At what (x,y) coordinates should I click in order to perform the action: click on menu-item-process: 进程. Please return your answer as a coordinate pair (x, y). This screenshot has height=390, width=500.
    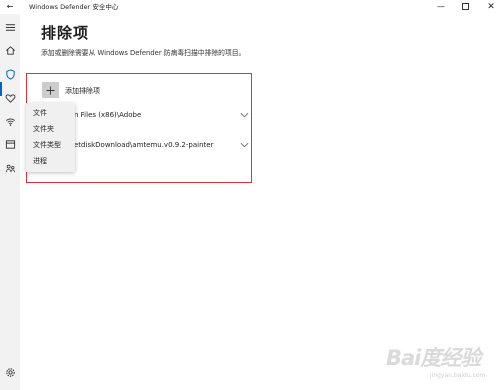
    Looking at the image, I should click on (53, 161).